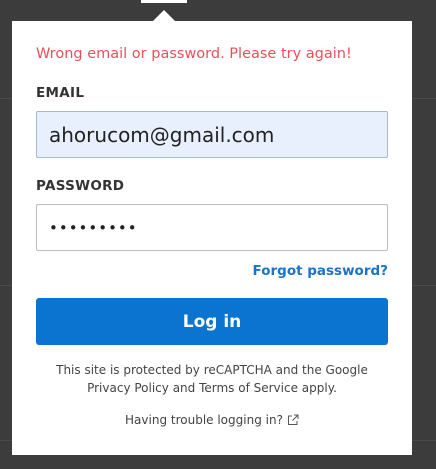  What do you see at coordinates (212, 321) in the screenshot?
I see `login-button: Log in` at bounding box center [212, 321].